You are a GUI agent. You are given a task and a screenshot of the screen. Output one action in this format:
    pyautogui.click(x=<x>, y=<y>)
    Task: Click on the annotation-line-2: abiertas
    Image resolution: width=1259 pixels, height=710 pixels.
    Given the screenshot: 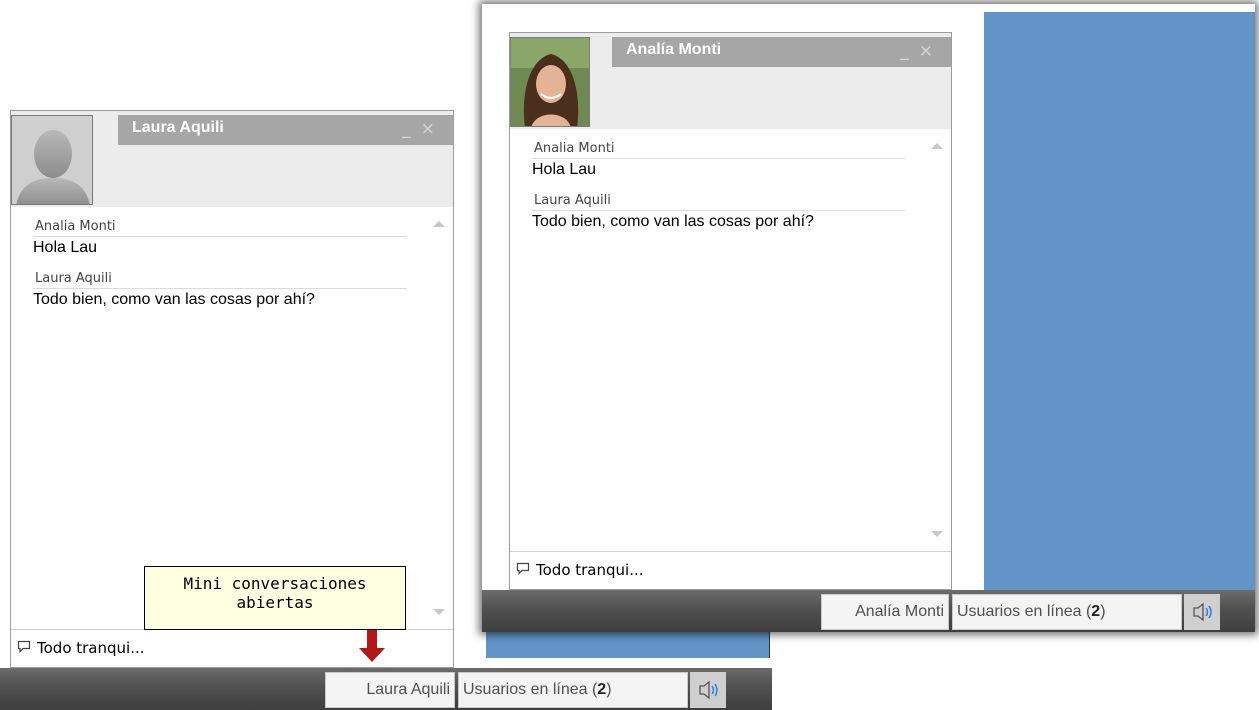 What is the action you would take?
    pyautogui.click(x=275, y=602)
    